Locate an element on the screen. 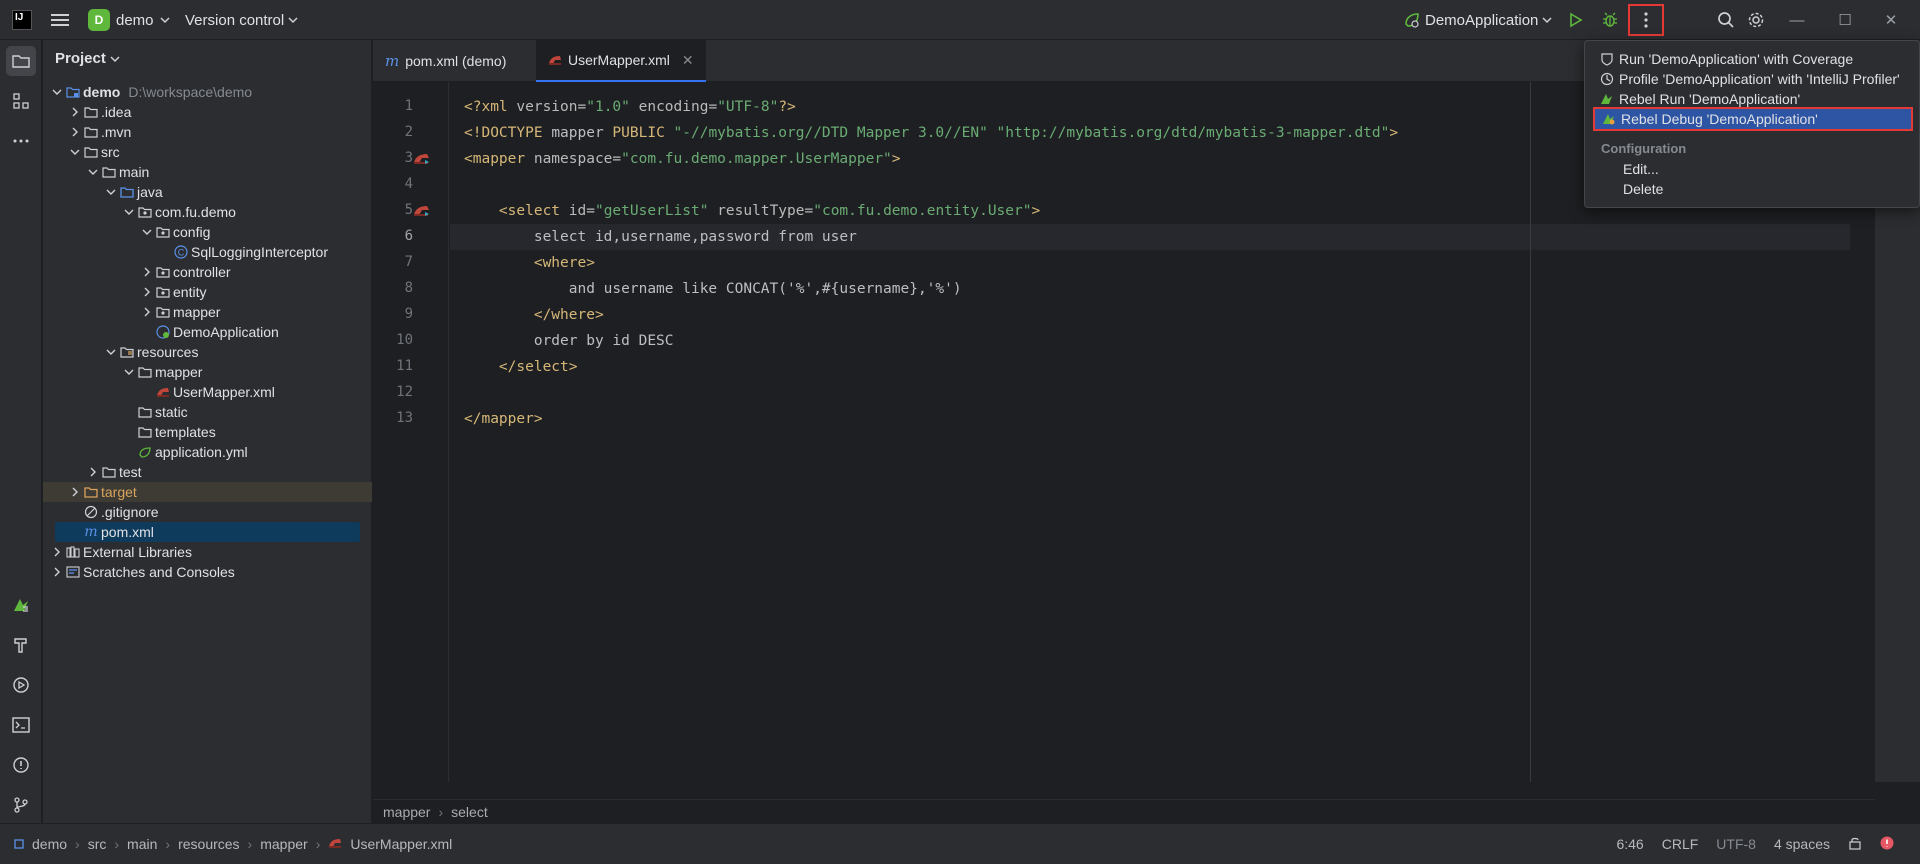 This screenshot has height=864, width=1920. status-breadcrumb-item: resources is located at coordinates (208, 844).